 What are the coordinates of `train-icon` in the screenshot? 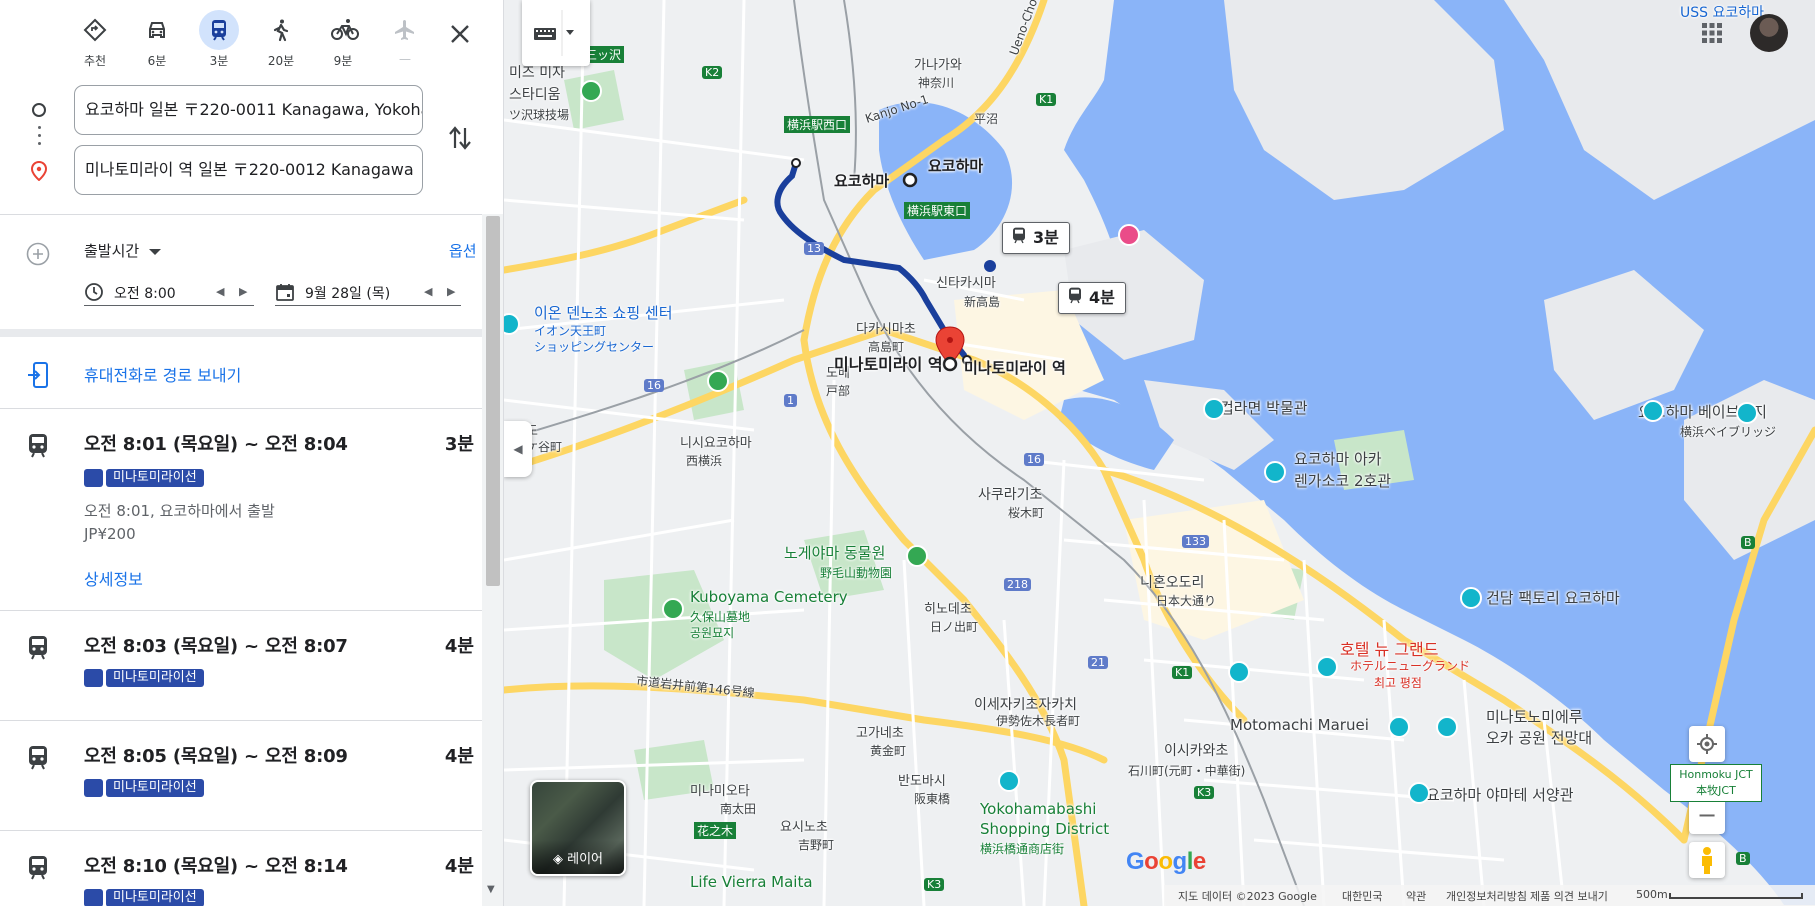 It's located at (219, 30).